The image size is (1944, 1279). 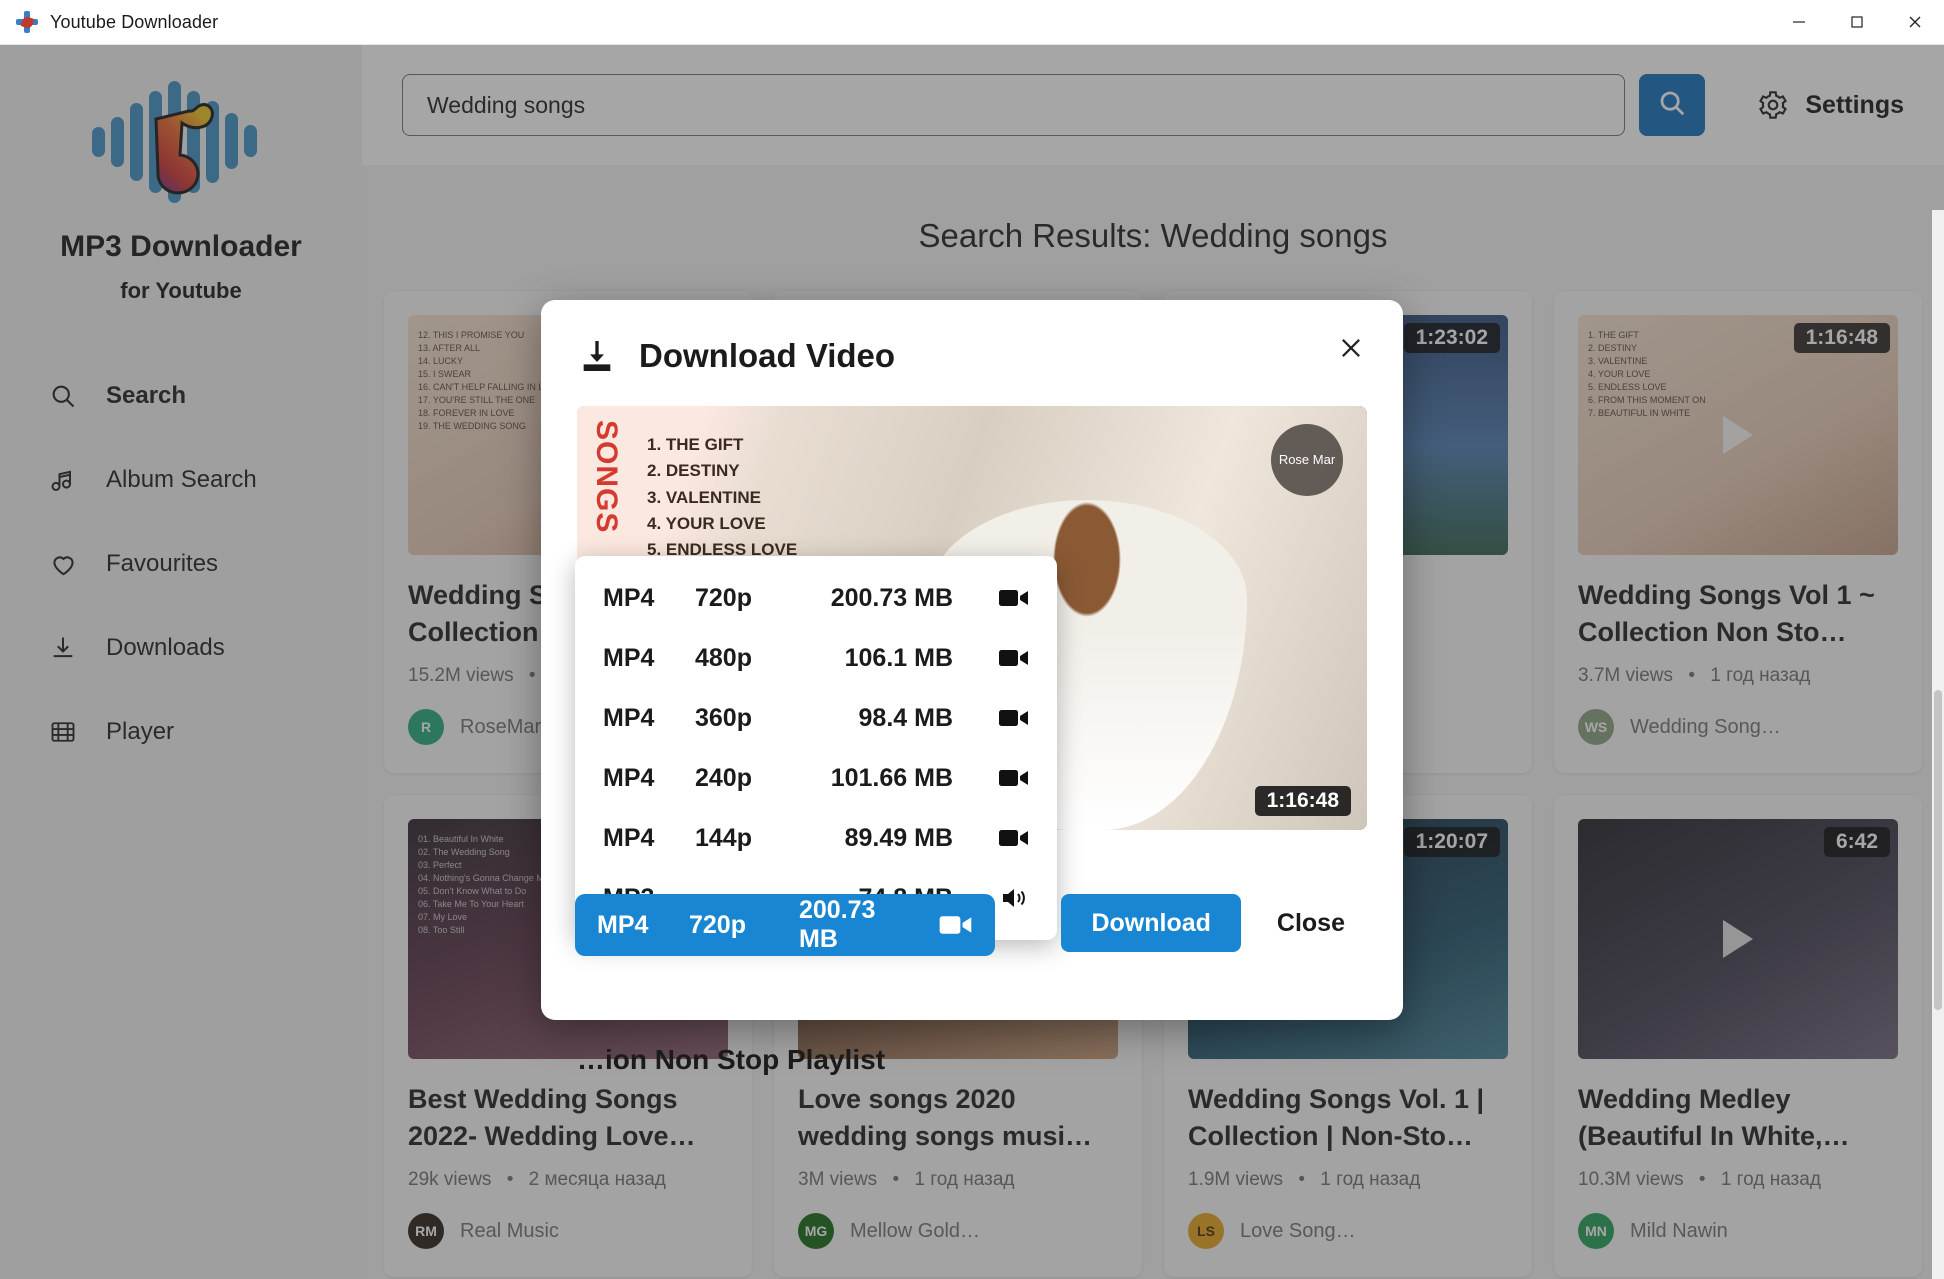 What do you see at coordinates (723, 717) in the screenshot?
I see `format-quality: 360p` at bounding box center [723, 717].